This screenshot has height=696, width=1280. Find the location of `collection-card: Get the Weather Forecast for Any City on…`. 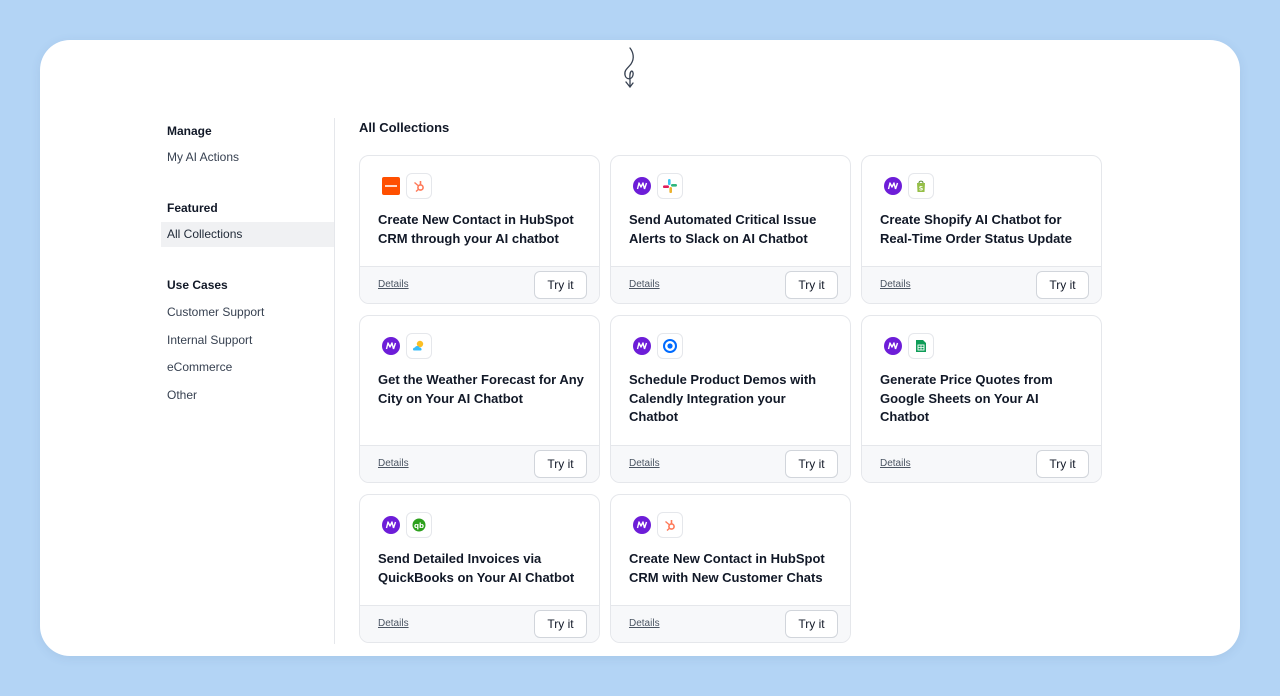

collection-card: Get the Weather Forecast for Any City on… is located at coordinates (479, 399).